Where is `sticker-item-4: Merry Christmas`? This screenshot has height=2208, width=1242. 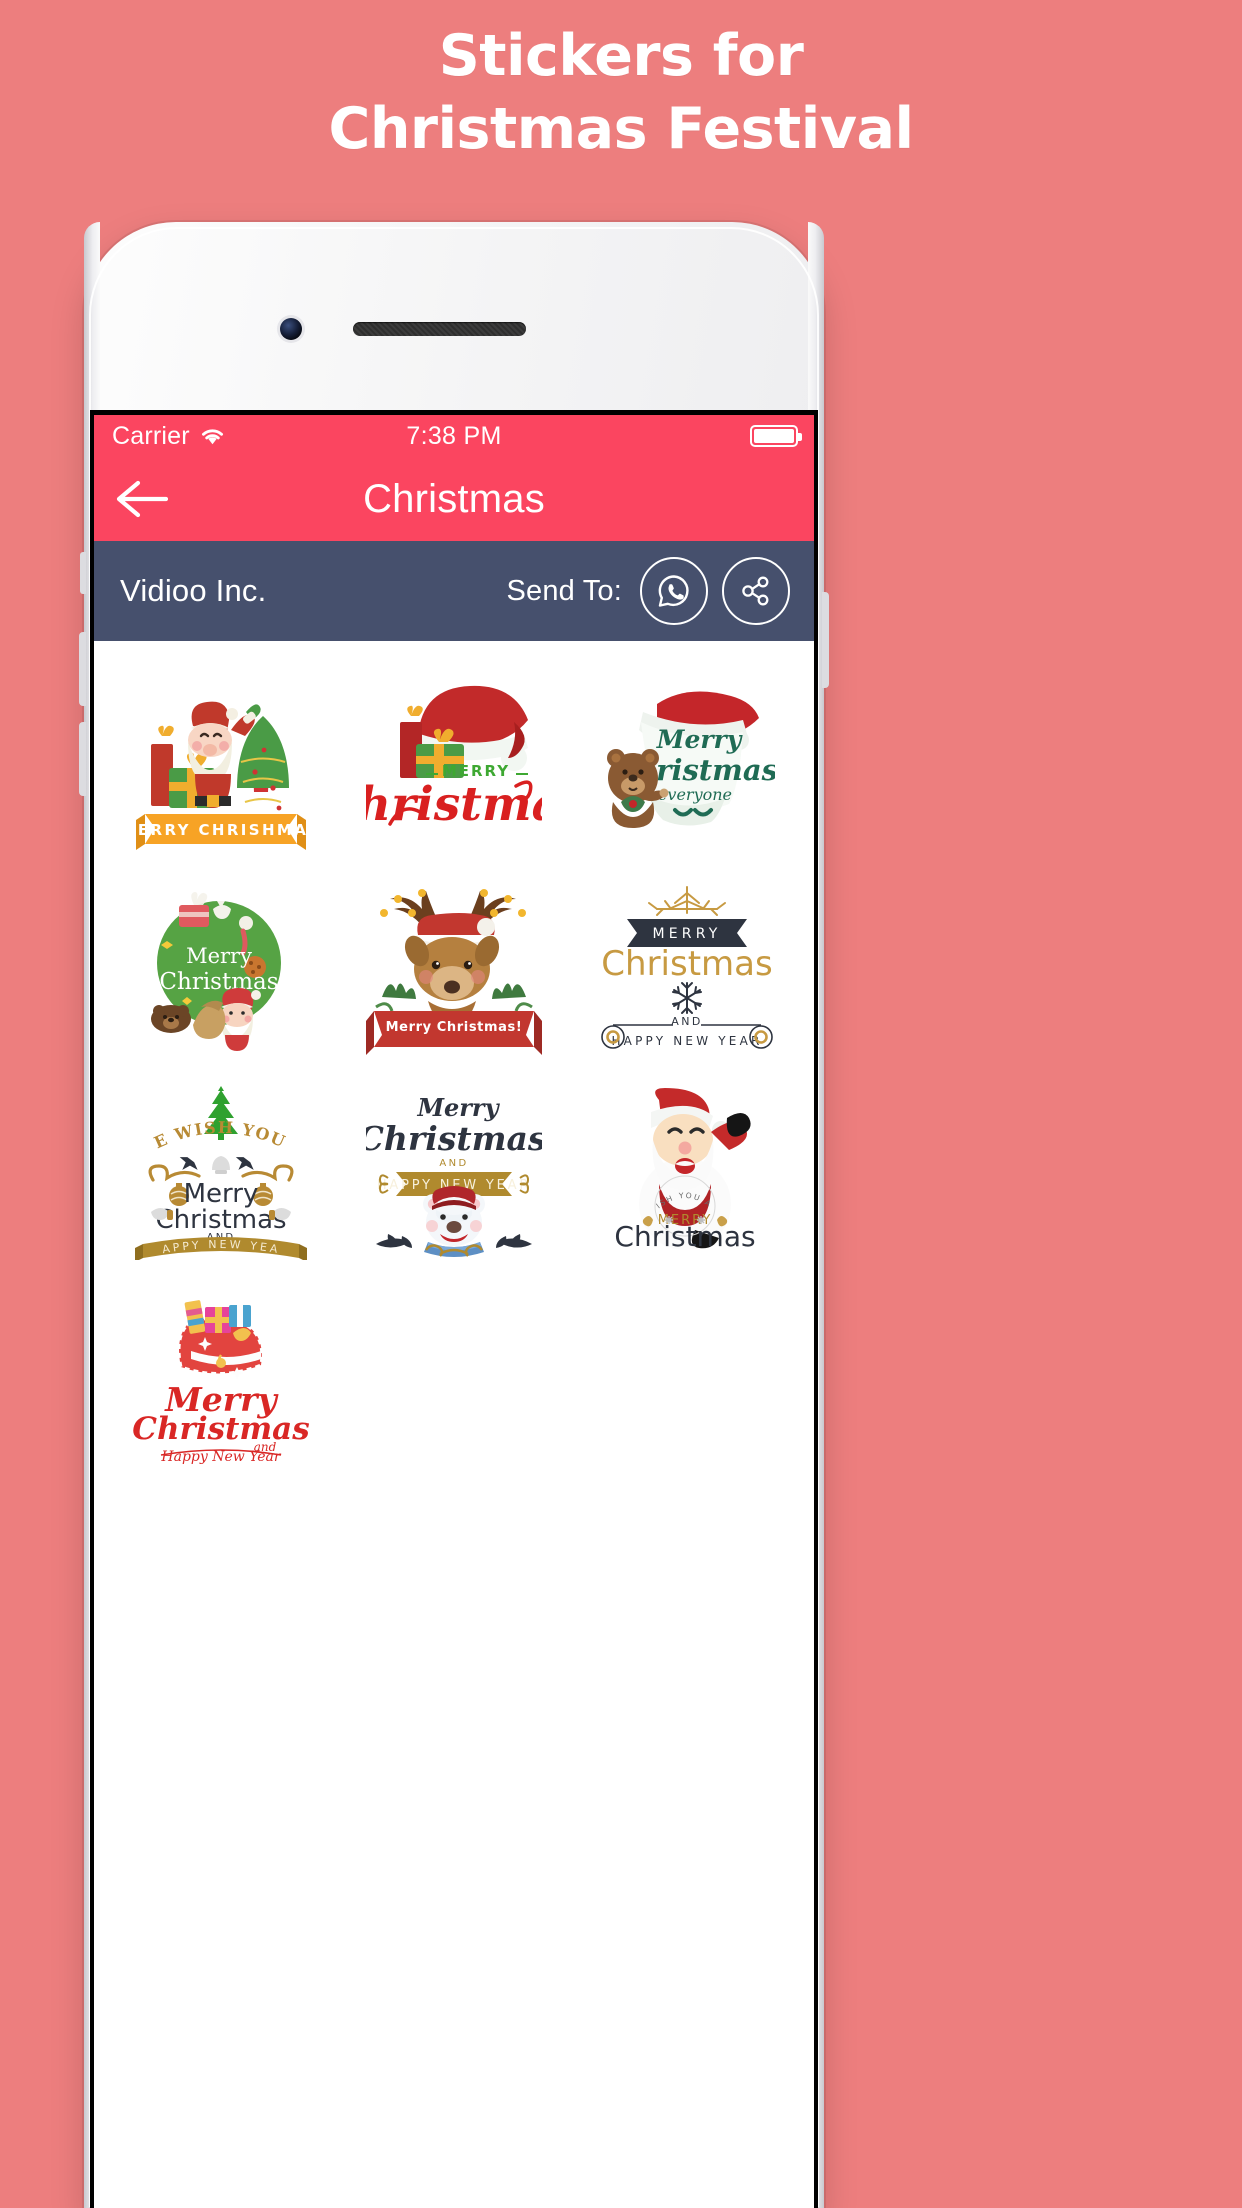 sticker-item-4: Merry Christmas is located at coordinates (220, 966).